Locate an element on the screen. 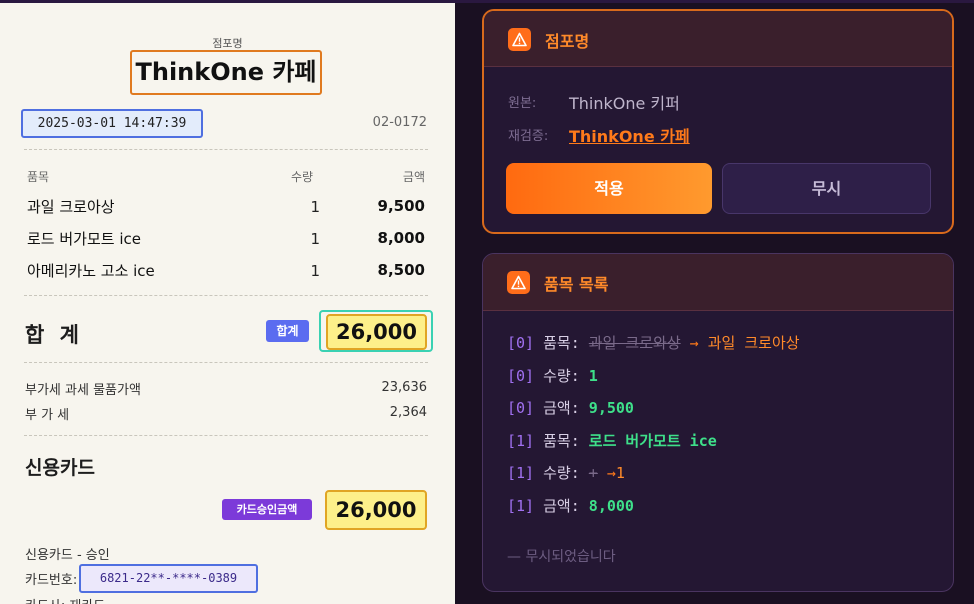 This screenshot has height=604, width=974. new-value: 1 is located at coordinates (620, 473).